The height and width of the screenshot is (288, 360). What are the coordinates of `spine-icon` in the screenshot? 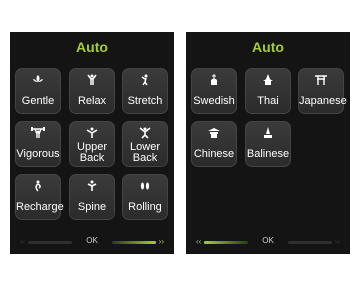 It's located at (92, 186).